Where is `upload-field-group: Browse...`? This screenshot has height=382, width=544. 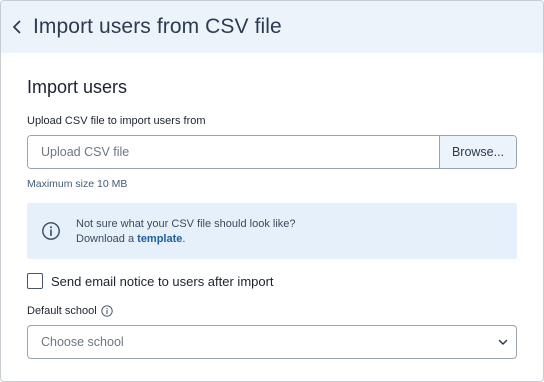 upload-field-group: Browse... is located at coordinates (272, 152).